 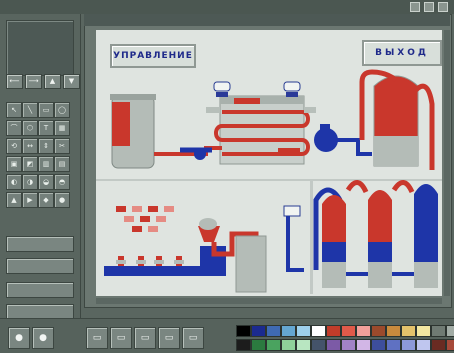 What do you see at coordinates (14, 146) in the screenshot?
I see `rotate-tool-icon: ⟲` at bounding box center [14, 146].